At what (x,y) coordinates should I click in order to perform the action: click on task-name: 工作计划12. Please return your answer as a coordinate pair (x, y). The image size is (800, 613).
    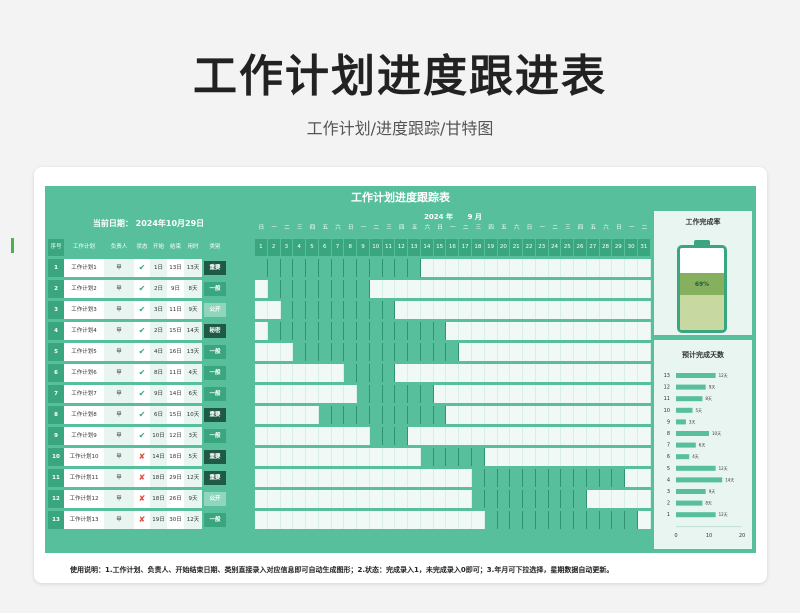
    Looking at the image, I should click on (84, 499).